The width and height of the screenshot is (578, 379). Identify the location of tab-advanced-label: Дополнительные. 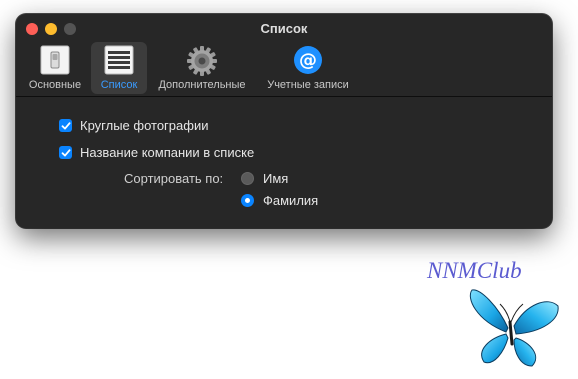
(202, 85).